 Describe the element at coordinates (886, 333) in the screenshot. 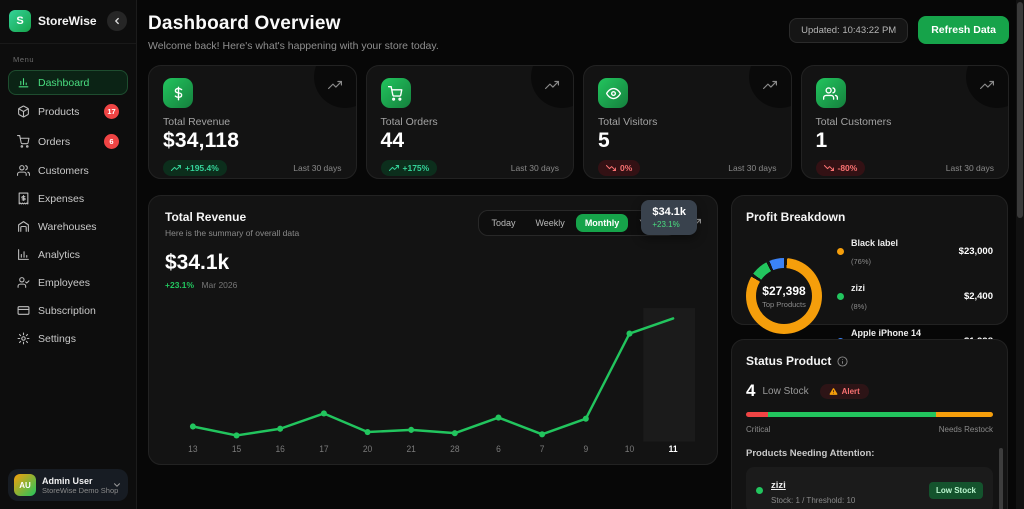

I see `legend-name: Apple iPhone 14` at that location.